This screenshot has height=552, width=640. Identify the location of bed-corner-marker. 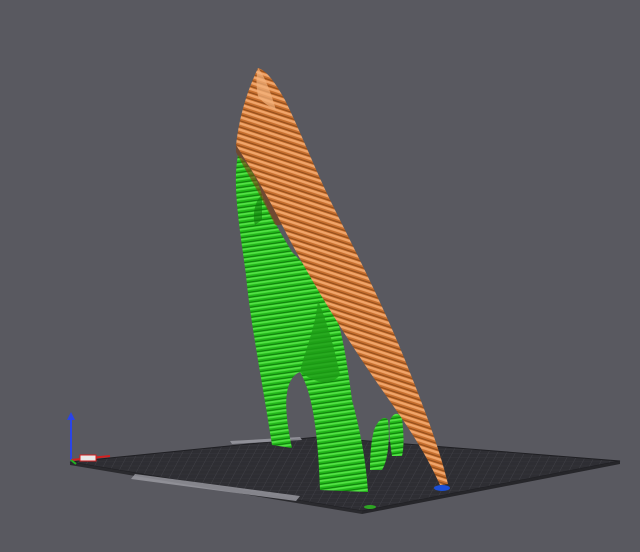
(370, 507).